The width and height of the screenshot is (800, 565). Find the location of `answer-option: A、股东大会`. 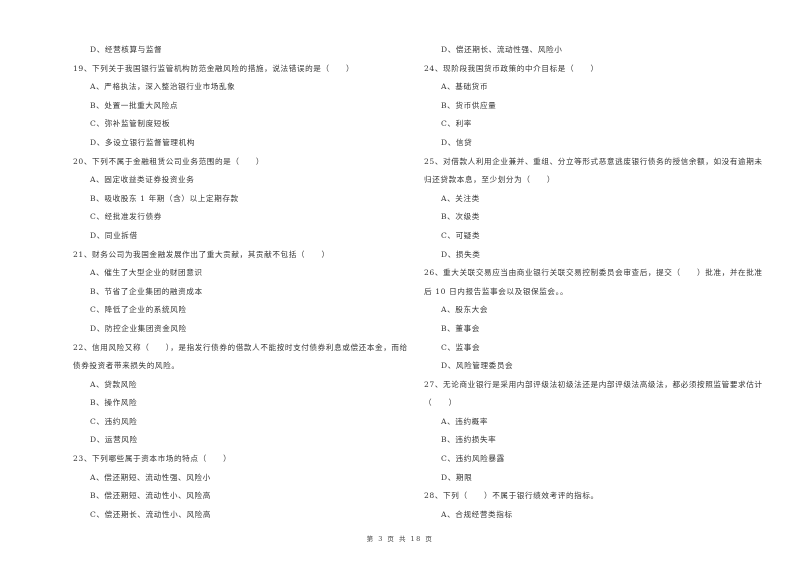

answer-option: A、股东大会 is located at coordinates (465, 310).